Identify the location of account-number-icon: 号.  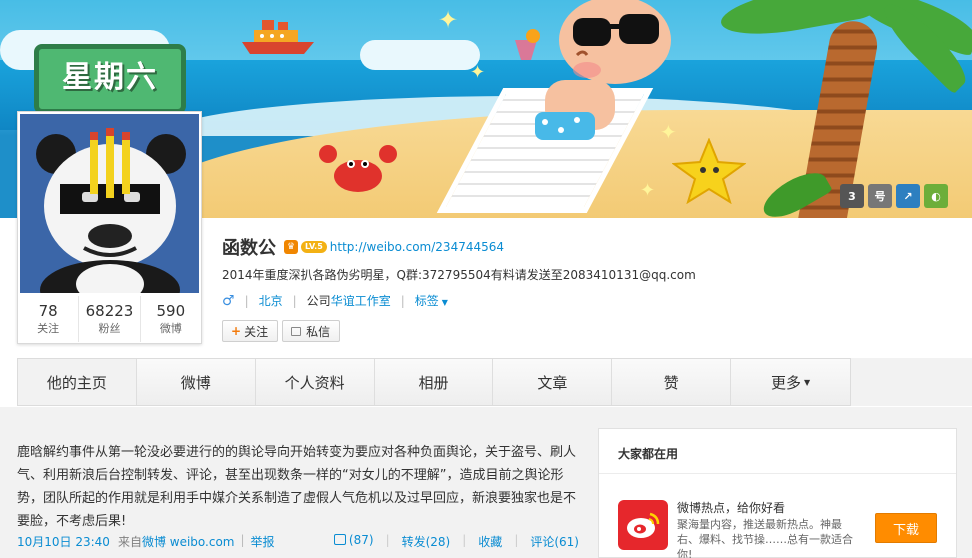
(880, 196).